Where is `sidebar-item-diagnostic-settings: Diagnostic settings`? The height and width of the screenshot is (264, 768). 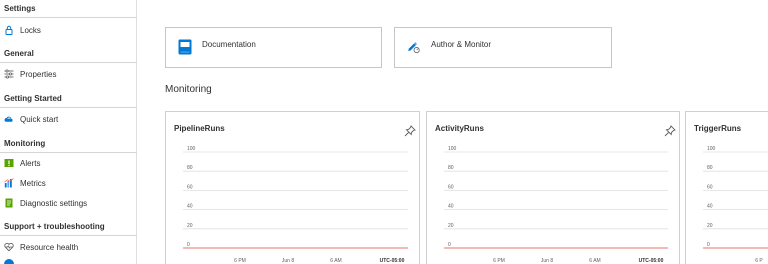 sidebar-item-diagnostic-settings: Diagnostic settings is located at coordinates (68, 203).